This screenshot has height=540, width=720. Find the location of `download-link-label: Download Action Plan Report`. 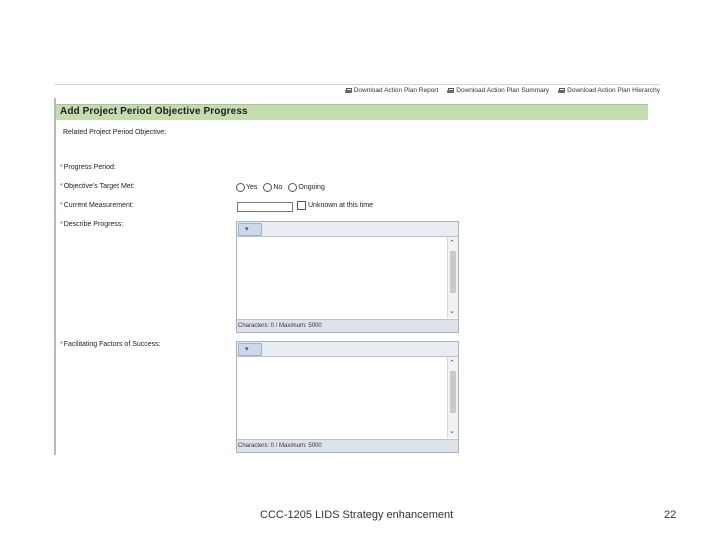

download-link-label: Download Action Plan Report is located at coordinates (396, 90).